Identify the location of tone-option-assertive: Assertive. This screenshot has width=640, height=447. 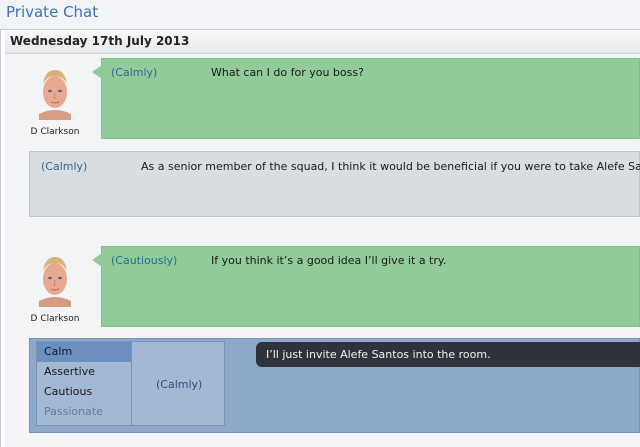
(84, 372).